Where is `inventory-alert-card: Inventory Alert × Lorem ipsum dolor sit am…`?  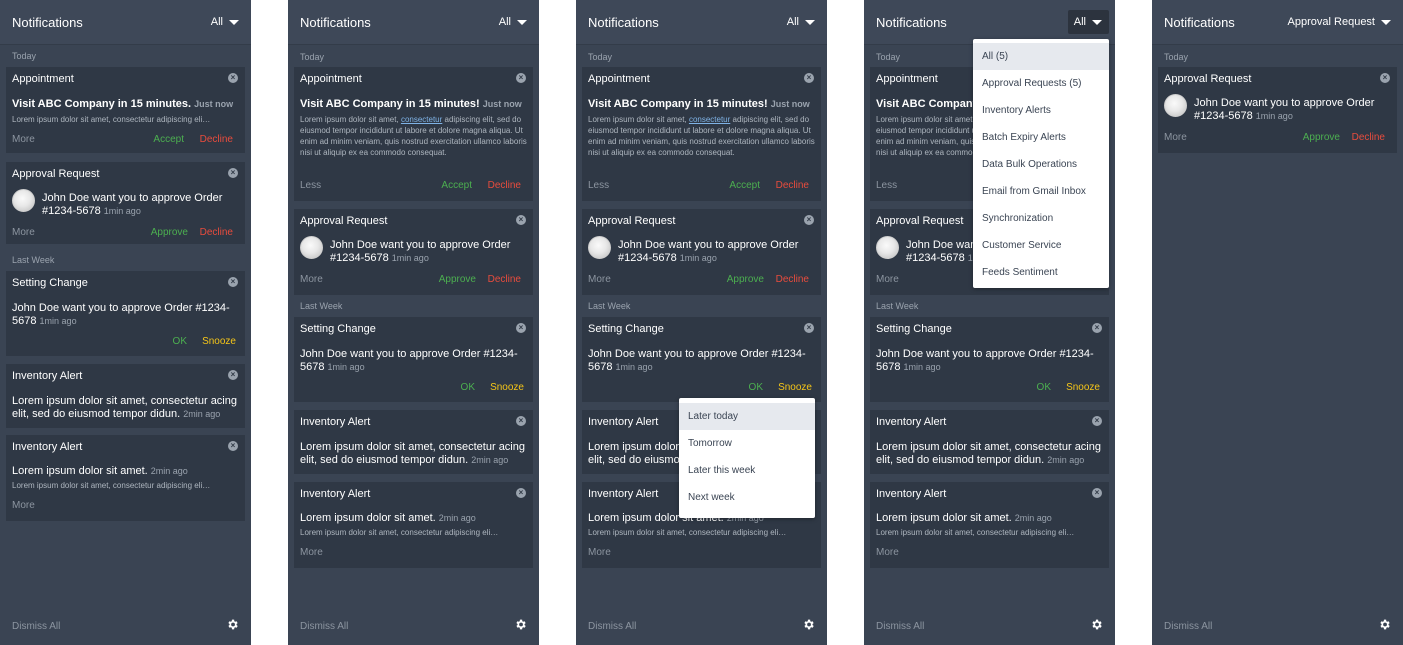
inventory-alert-card: Inventory Alert × Lorem ipsum dolor sit am… is located at coordinates (989, 525).